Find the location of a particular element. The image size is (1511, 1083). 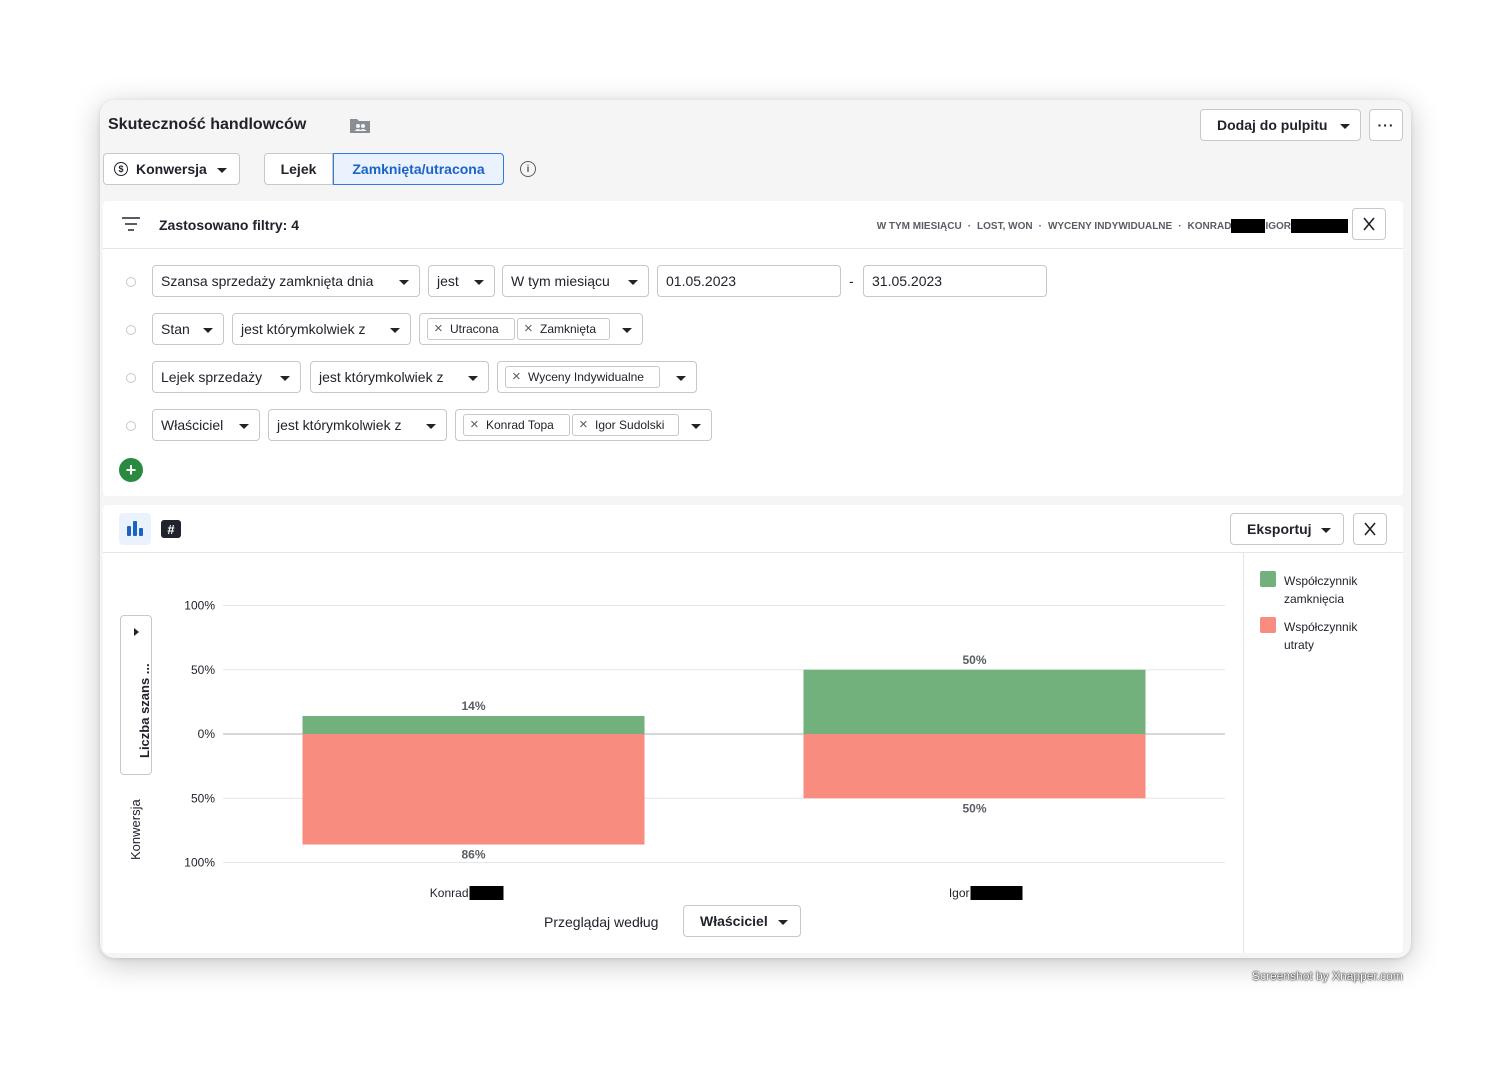

filters-applied-title: Zastosowano filtry: 4 is located at coordinates (229, 225).